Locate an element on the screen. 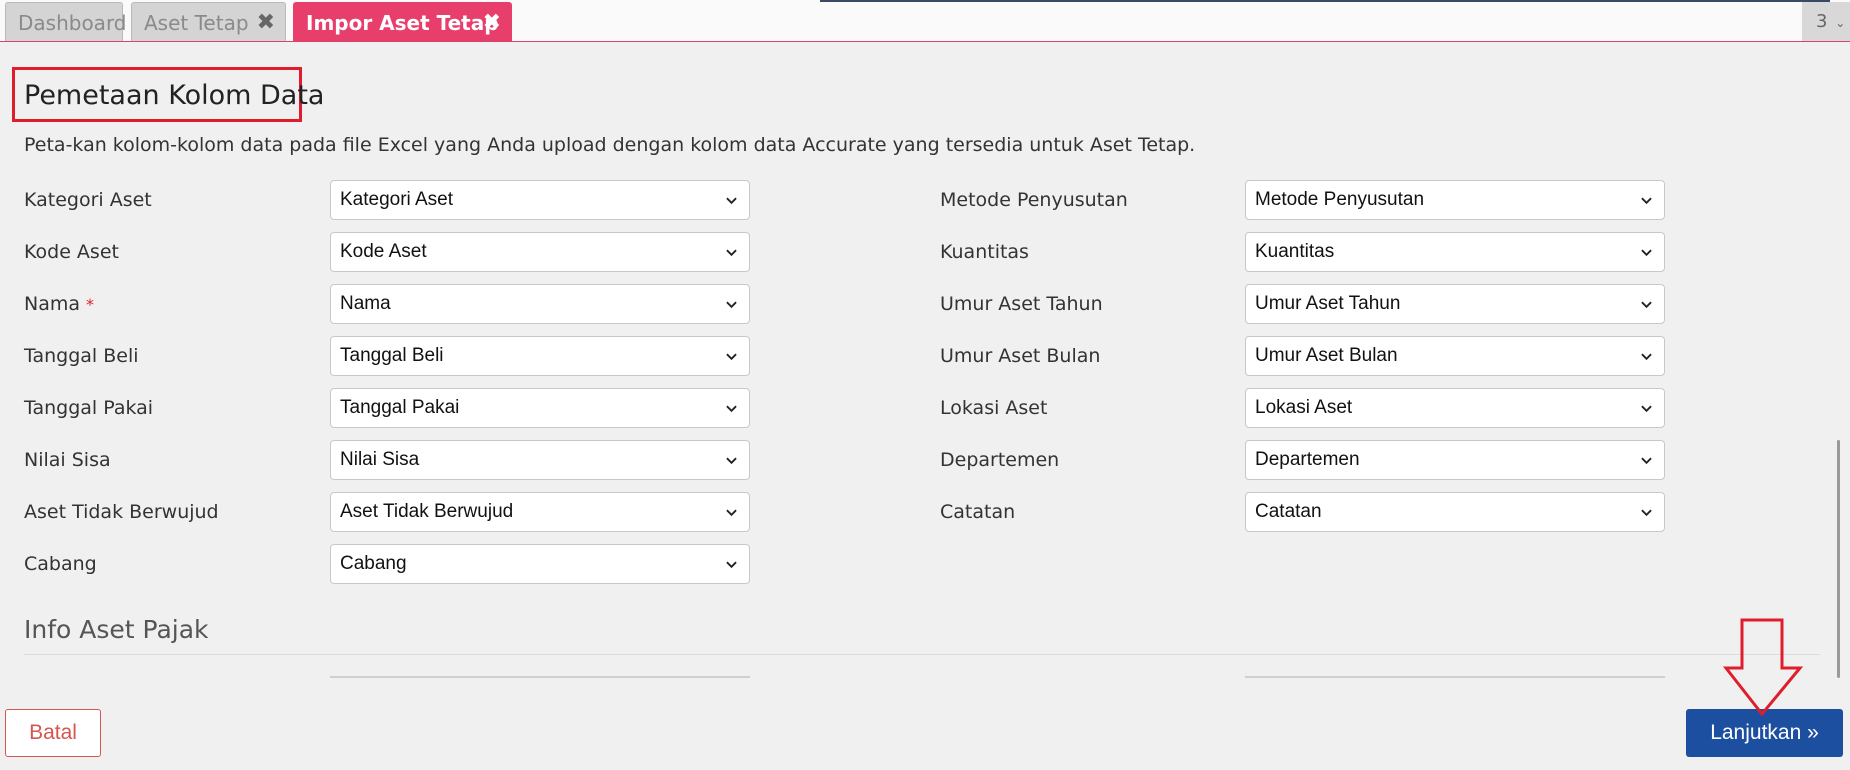  field-label-nama: Nama * is located at coordinates (59, 304).